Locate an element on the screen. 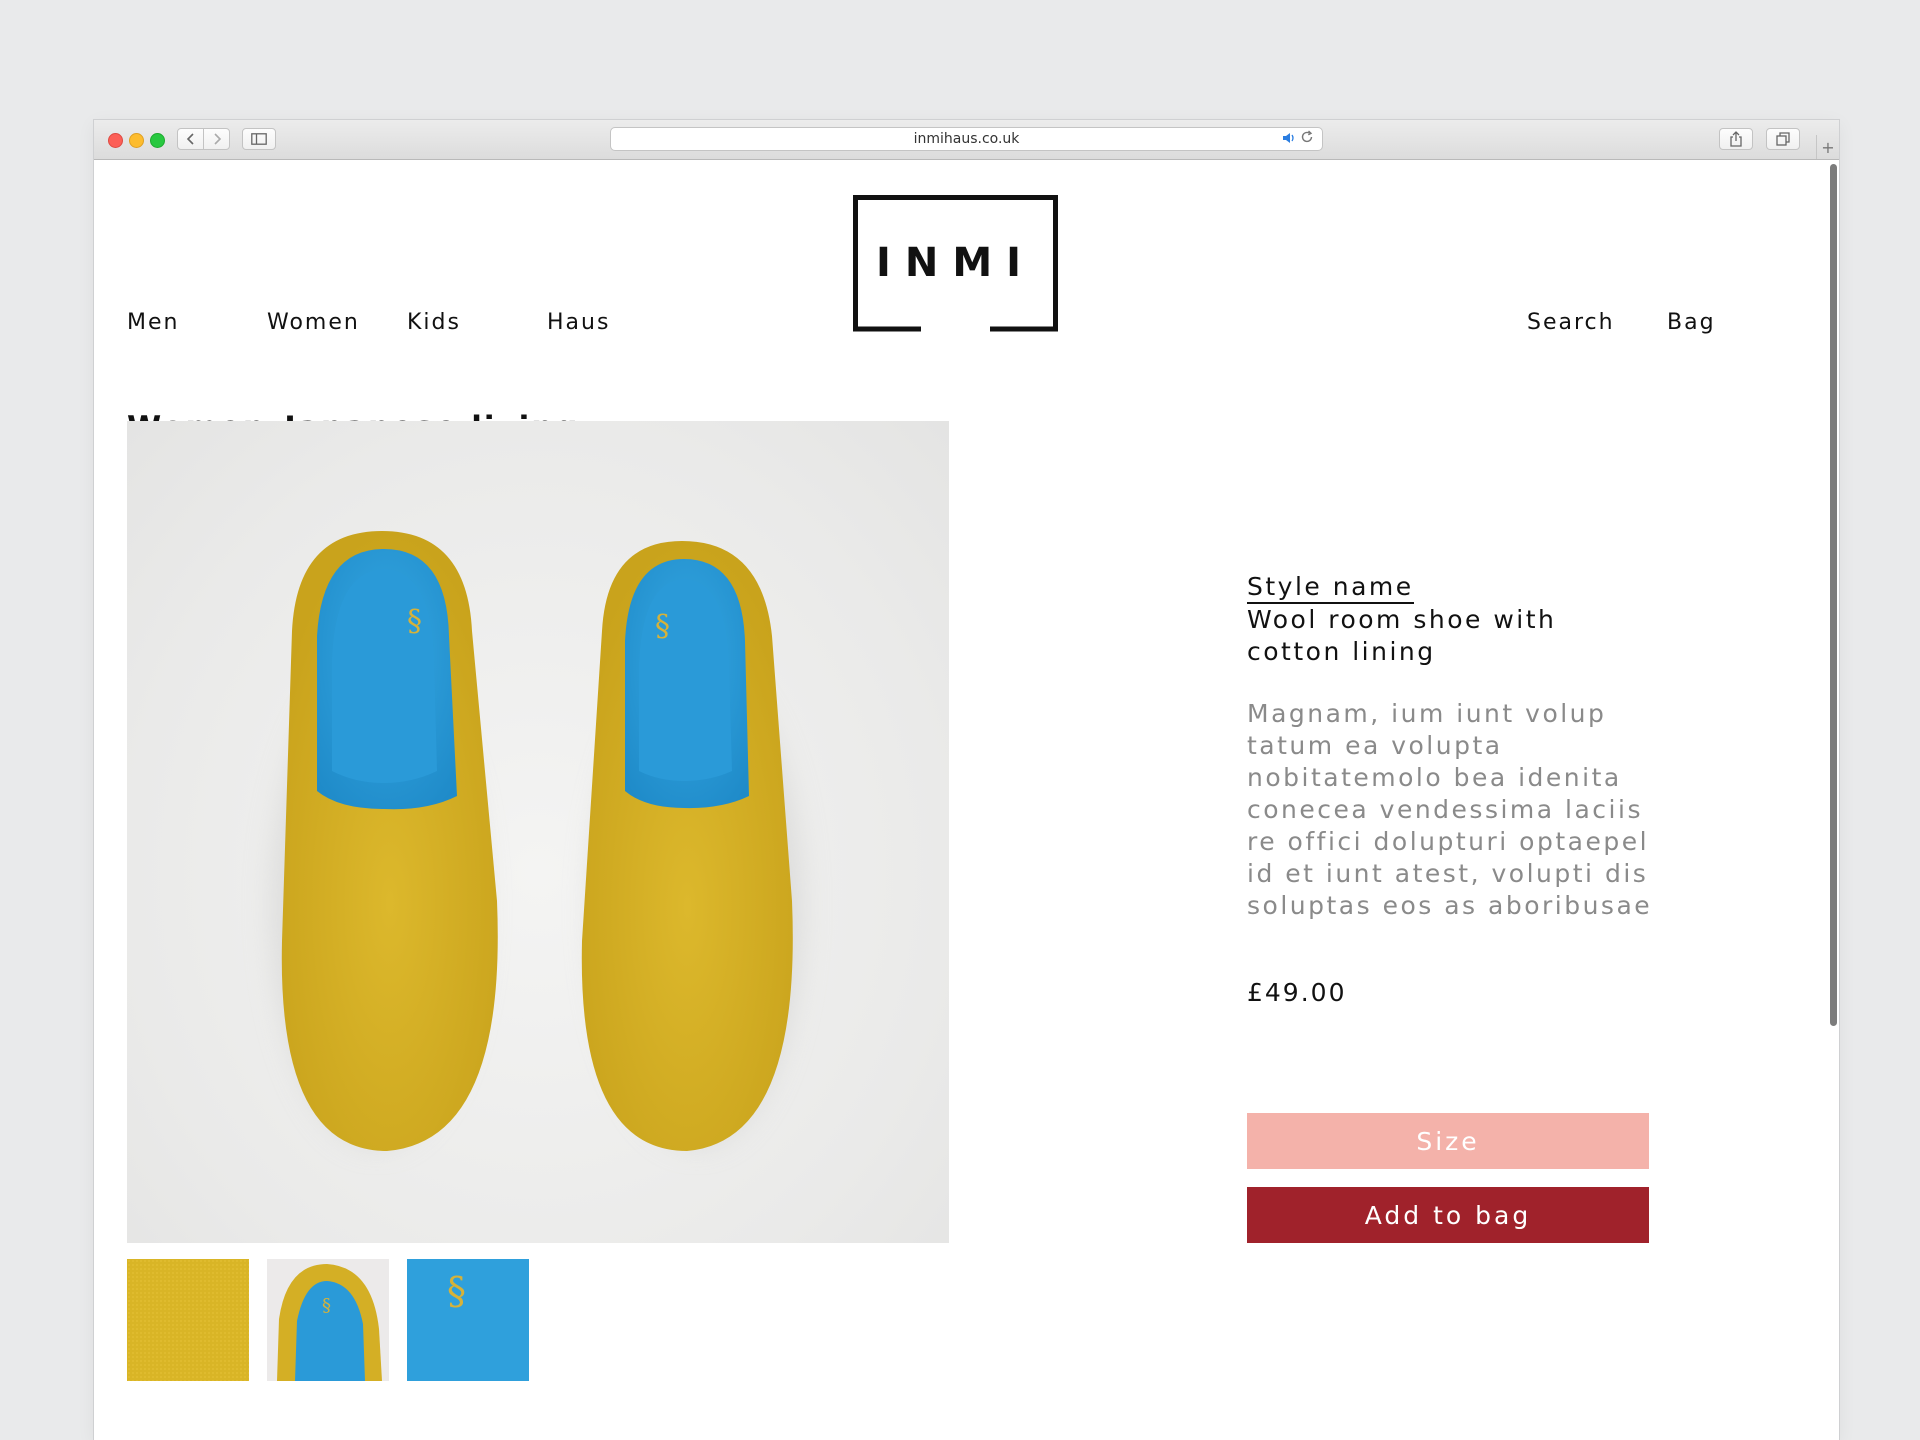 The image size is (1920, 1440). nav-item-search: Search is located at coordinates (1571, 322).